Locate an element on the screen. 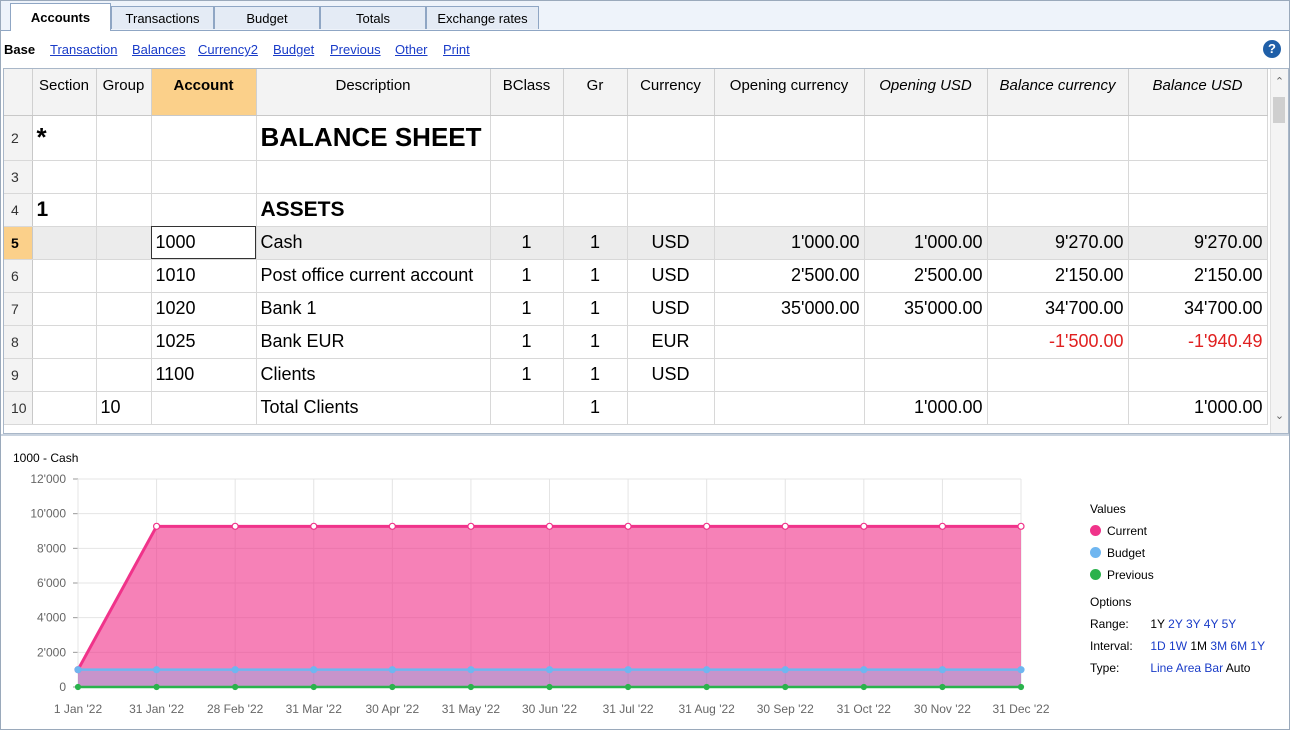  interval-option-1w: 1W is located at coordinates (1178, 646).